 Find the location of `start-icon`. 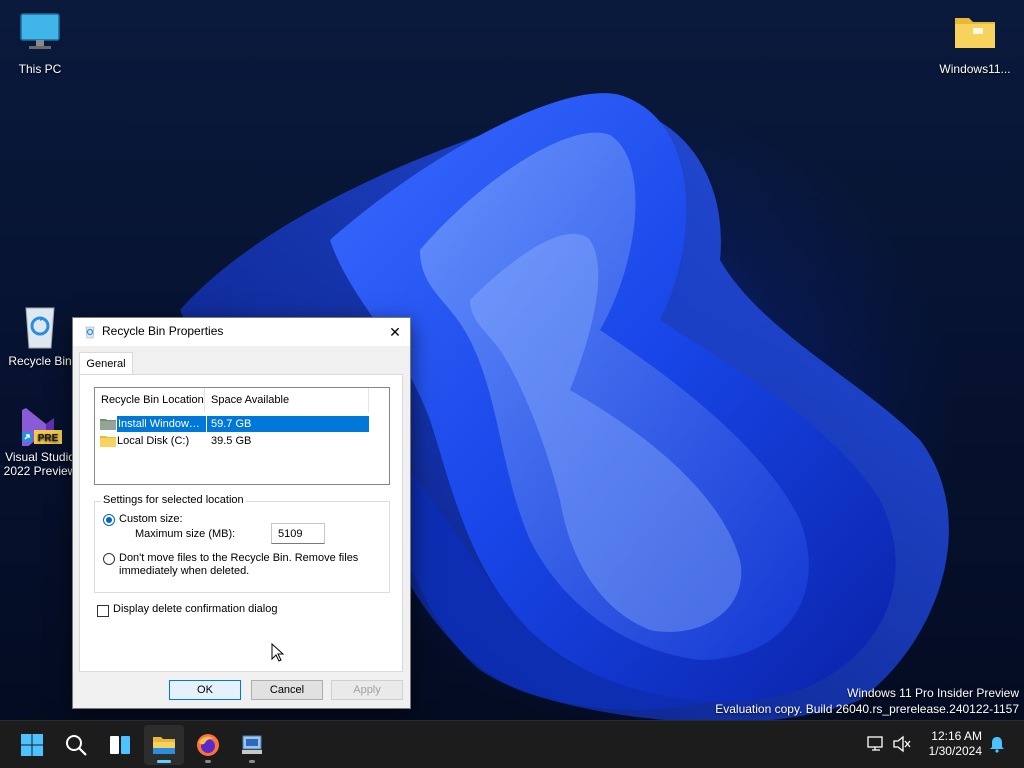

start-icon is located at coordinates (32, 745).